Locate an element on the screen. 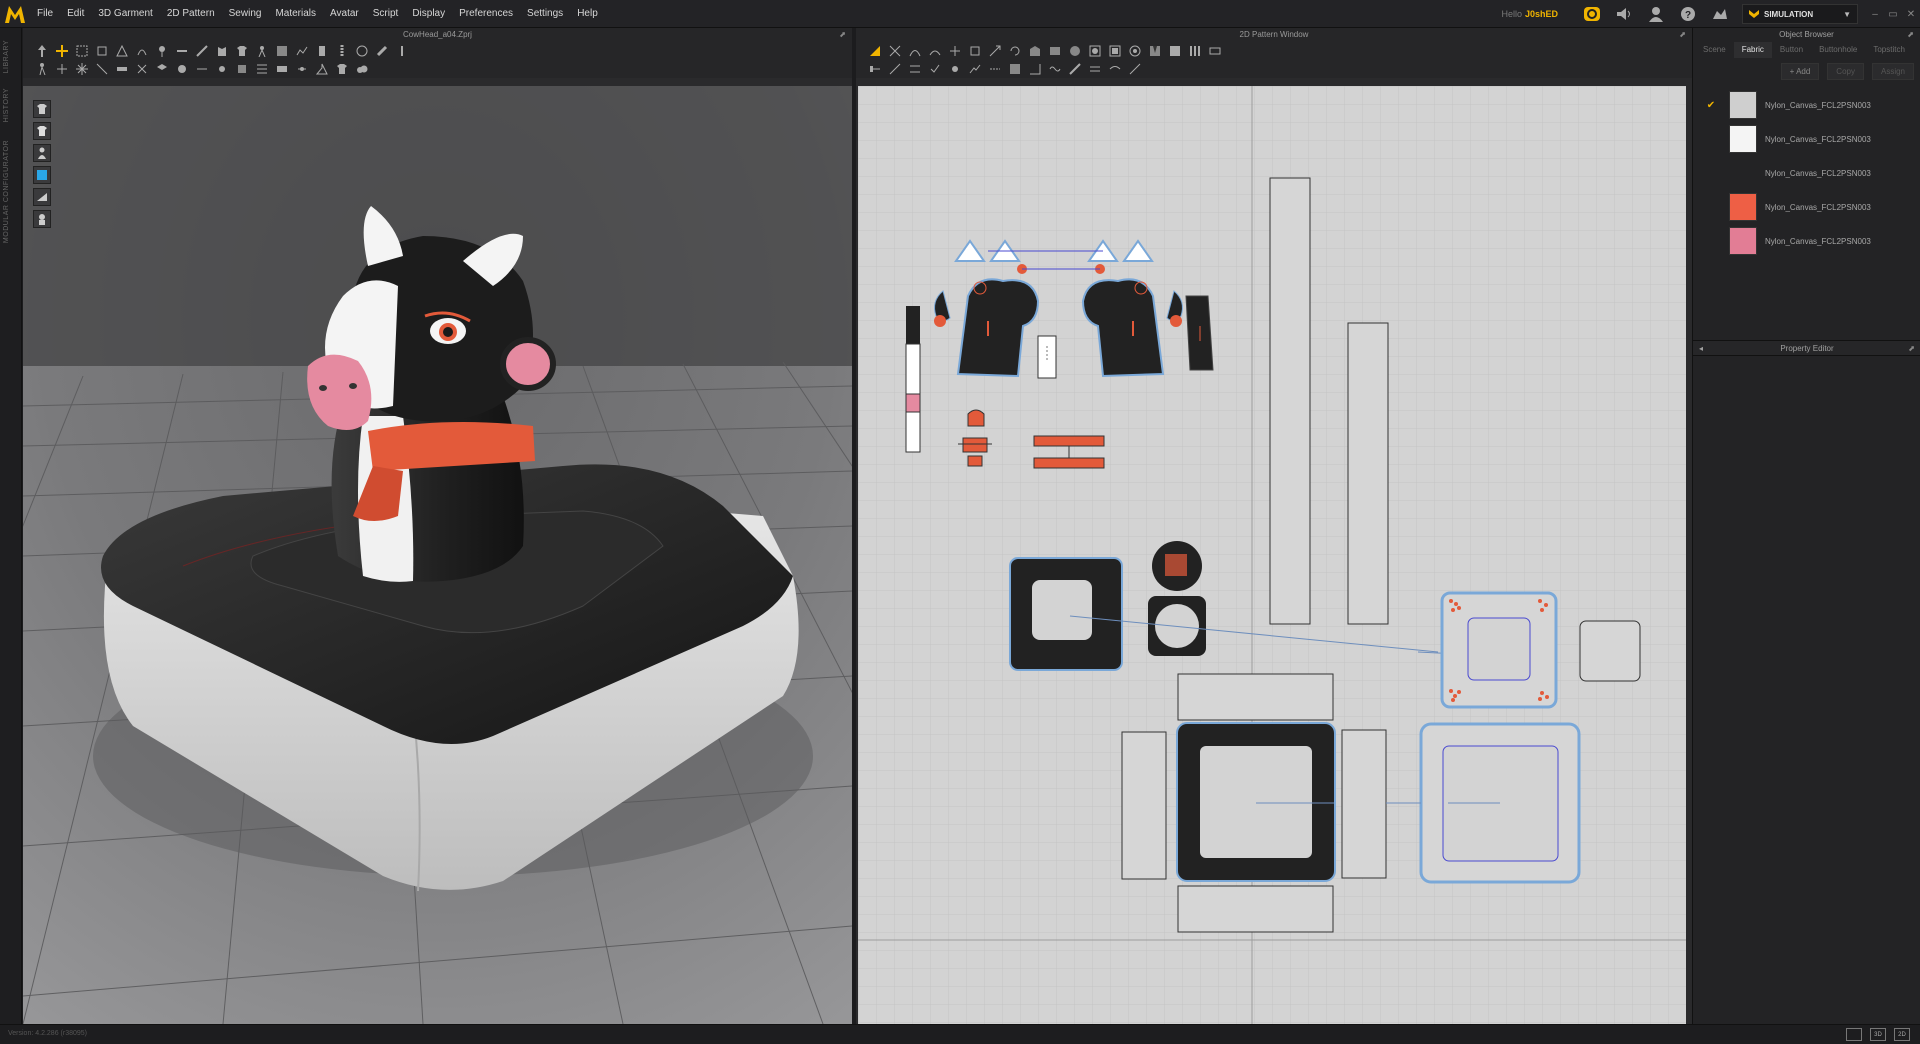 This screenshot has width=1920, height=1044. marvelous-logo-icon is located at coordinates (15, 14).